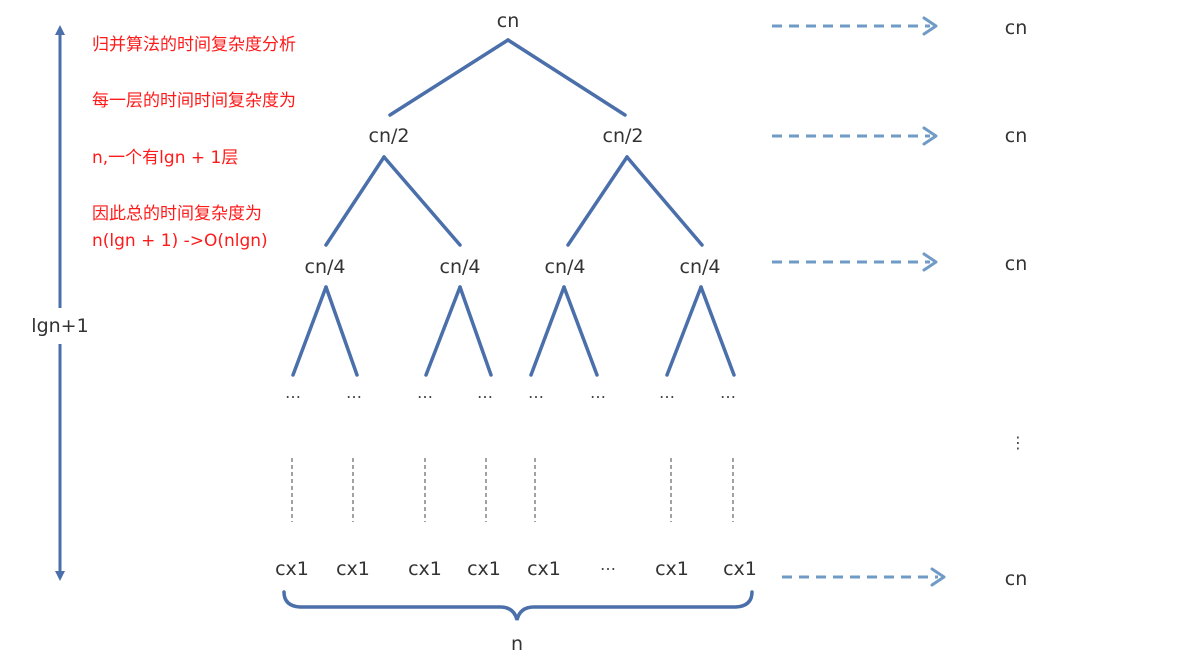 The image size is (1181, 664). I want to click on level-cost-4: cn, so click(1016, 579).